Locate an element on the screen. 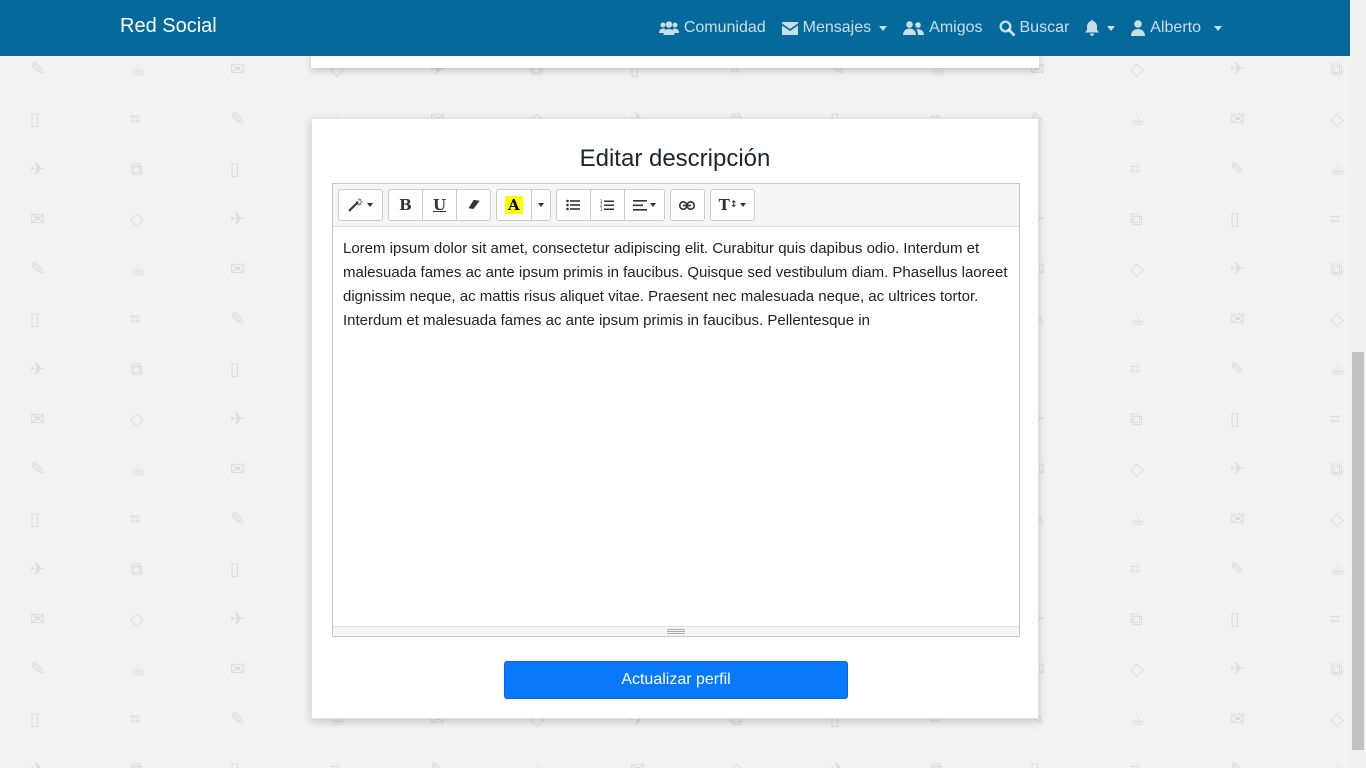  brand-logo: Red Social is located at coordinates (168, 26).